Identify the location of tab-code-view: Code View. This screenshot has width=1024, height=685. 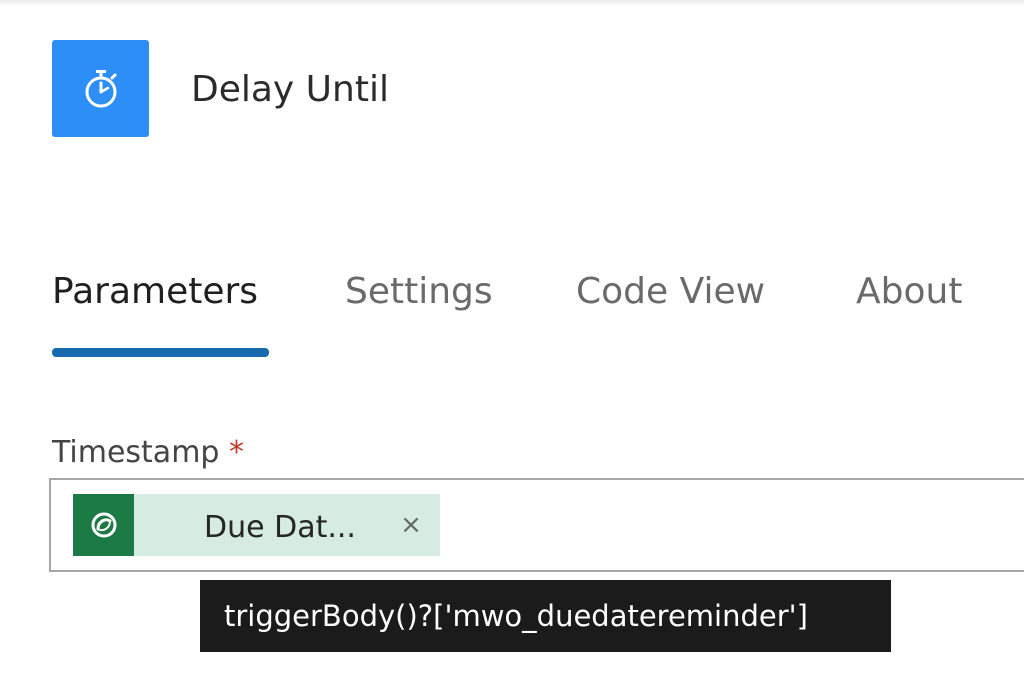
(670, 292).